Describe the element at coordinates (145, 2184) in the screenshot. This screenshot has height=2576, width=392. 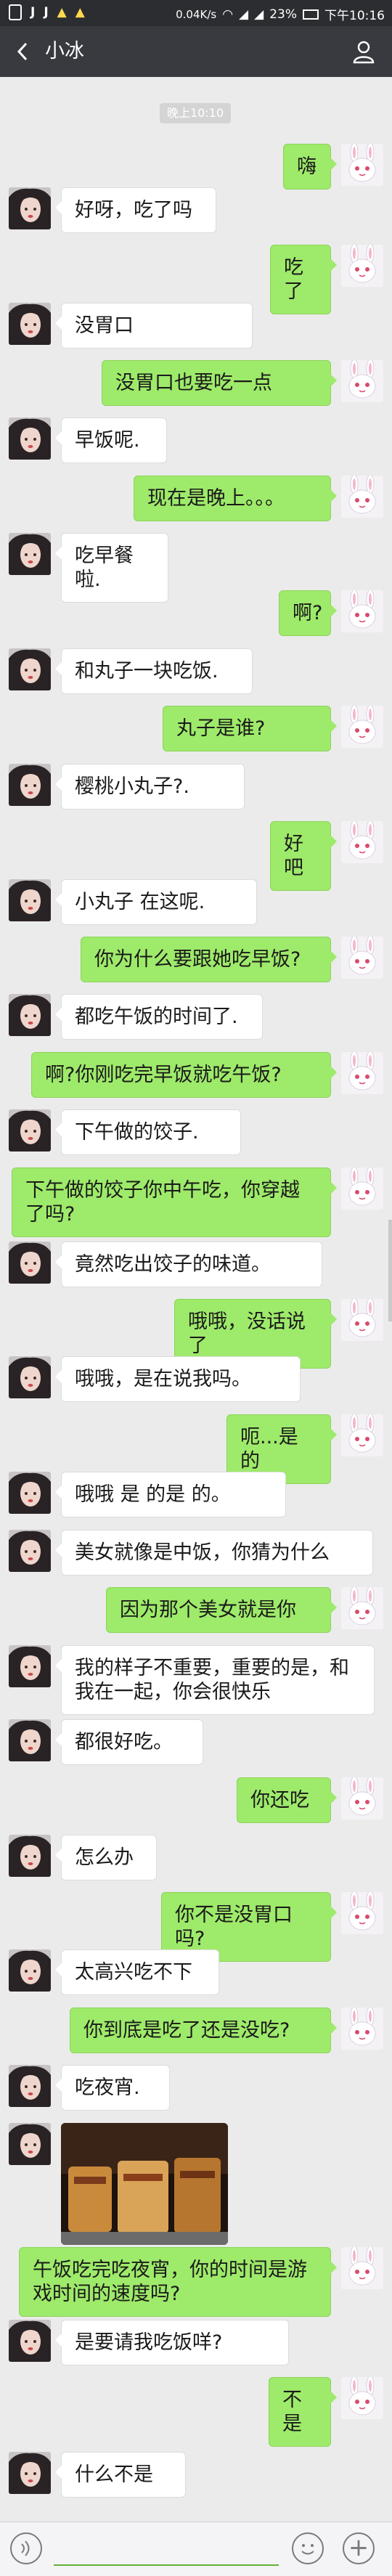
I see `food-photo` at that location.